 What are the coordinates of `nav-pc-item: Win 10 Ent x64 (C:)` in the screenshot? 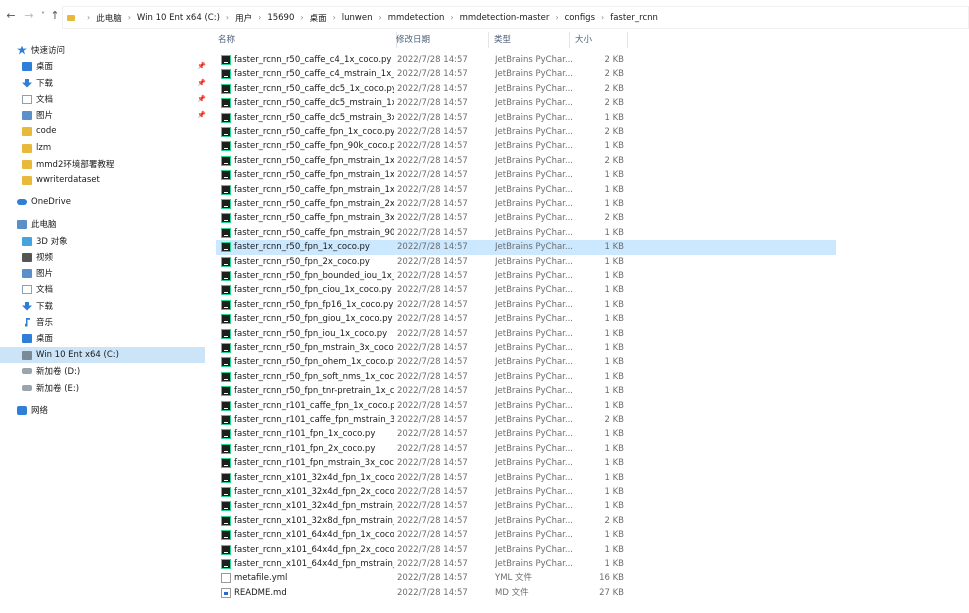 It's located at (102, 355).